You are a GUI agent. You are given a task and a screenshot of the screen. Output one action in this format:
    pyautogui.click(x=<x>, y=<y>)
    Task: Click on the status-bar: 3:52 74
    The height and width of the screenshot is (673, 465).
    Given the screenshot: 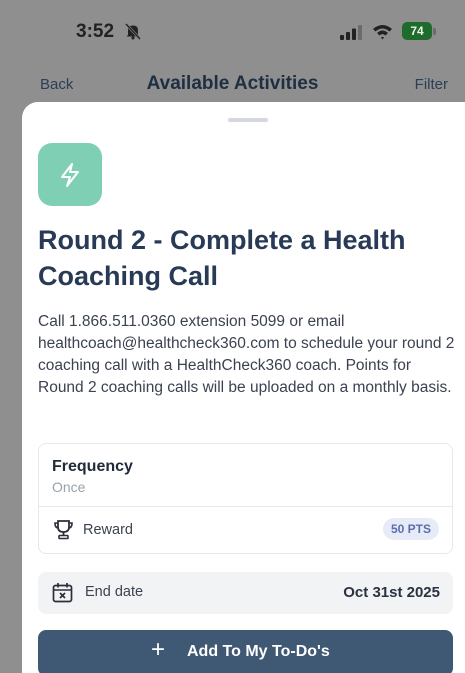 What is the action you would take?
    pyautogui.click(x=232, y=33)
    